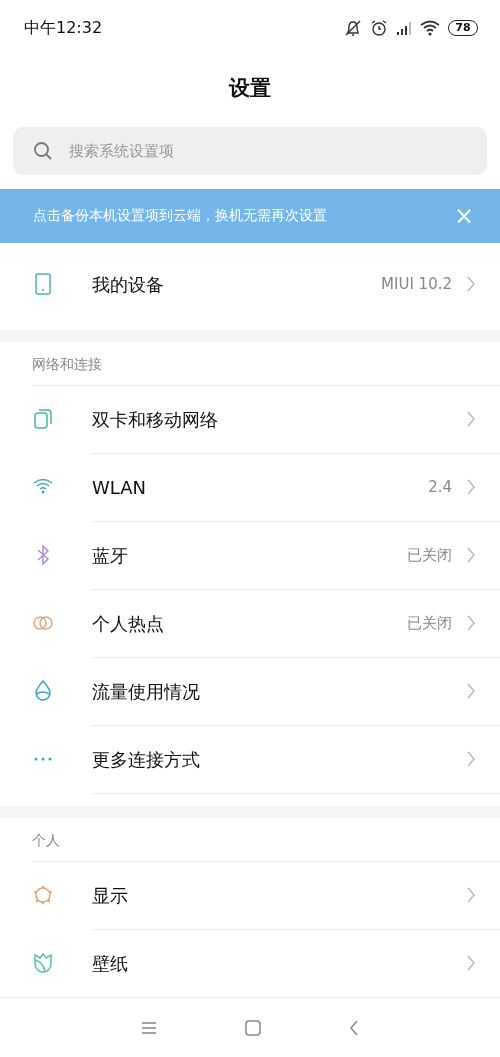 The image size is (500, 1057). I want to click on settings-row: 壁纸, so click(250, 963).